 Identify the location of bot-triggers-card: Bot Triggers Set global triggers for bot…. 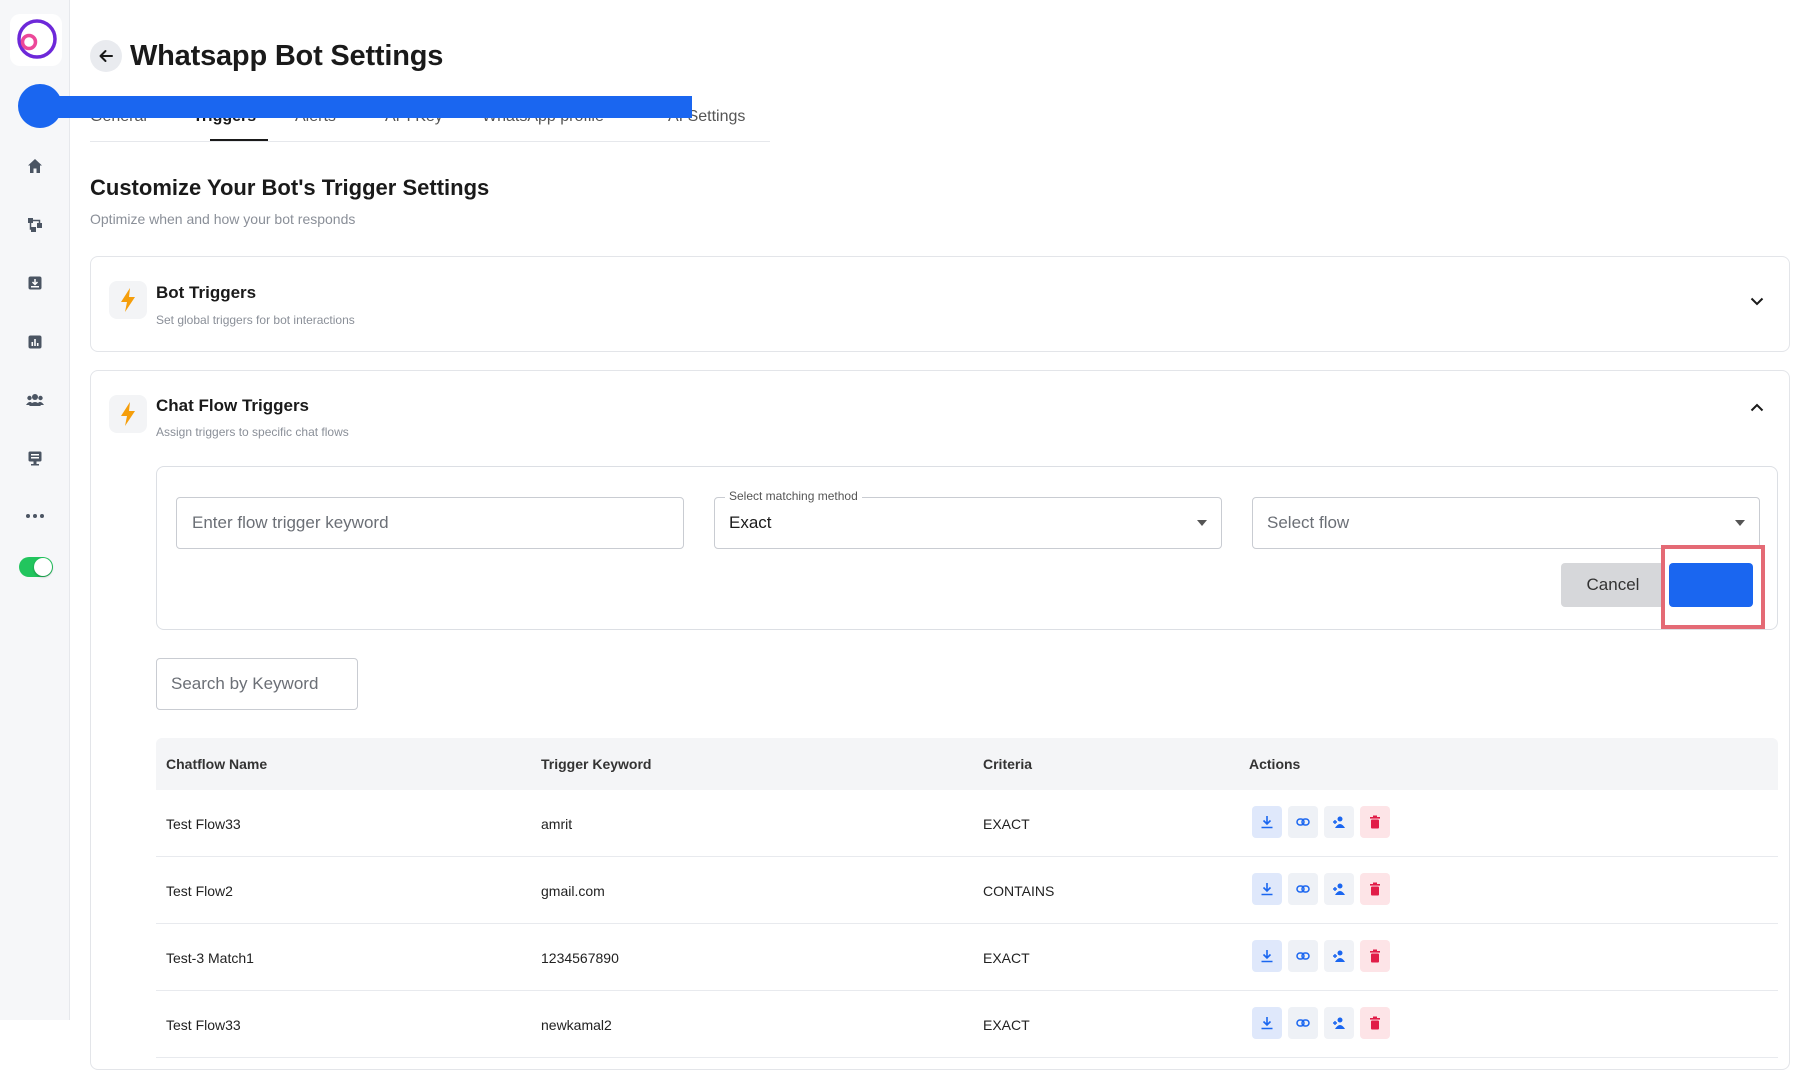
(940, 304).